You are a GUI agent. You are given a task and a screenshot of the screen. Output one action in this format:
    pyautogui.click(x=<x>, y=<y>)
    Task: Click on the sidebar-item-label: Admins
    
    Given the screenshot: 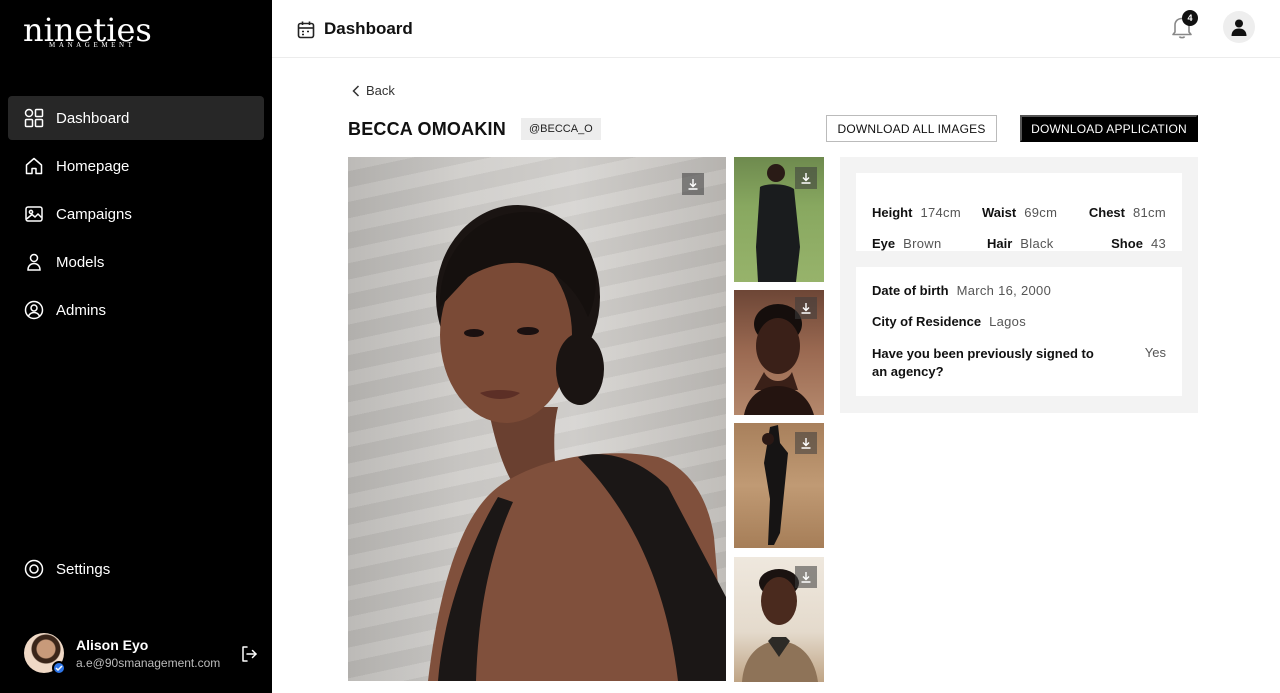 What is the action you would take?
    pyautogui.click(x=81, y=310)
    